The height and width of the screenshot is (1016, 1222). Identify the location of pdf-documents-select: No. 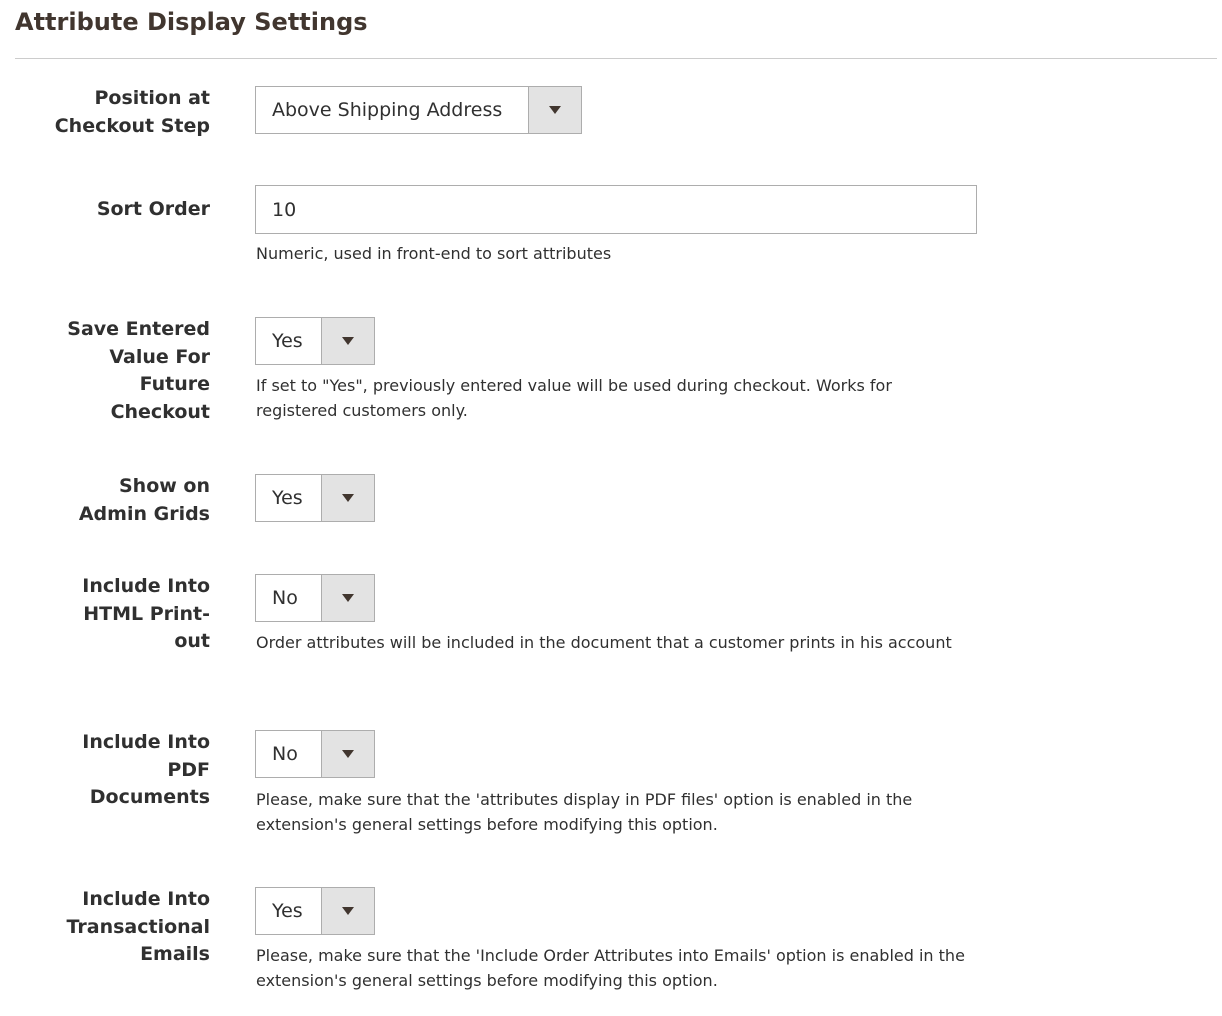
(315, 754).